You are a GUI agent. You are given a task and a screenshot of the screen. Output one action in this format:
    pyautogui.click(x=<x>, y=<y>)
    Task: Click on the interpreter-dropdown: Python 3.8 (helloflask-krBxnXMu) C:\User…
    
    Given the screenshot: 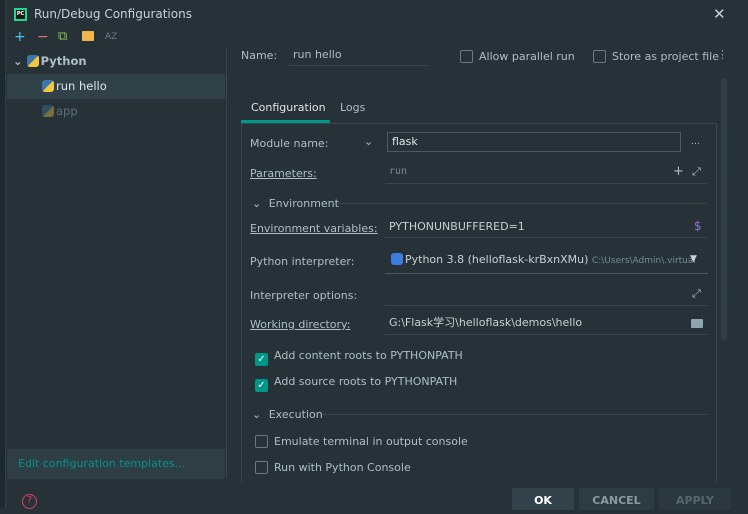 What is the action you would take?
    pyautogui.click(x=546, y=261)
    